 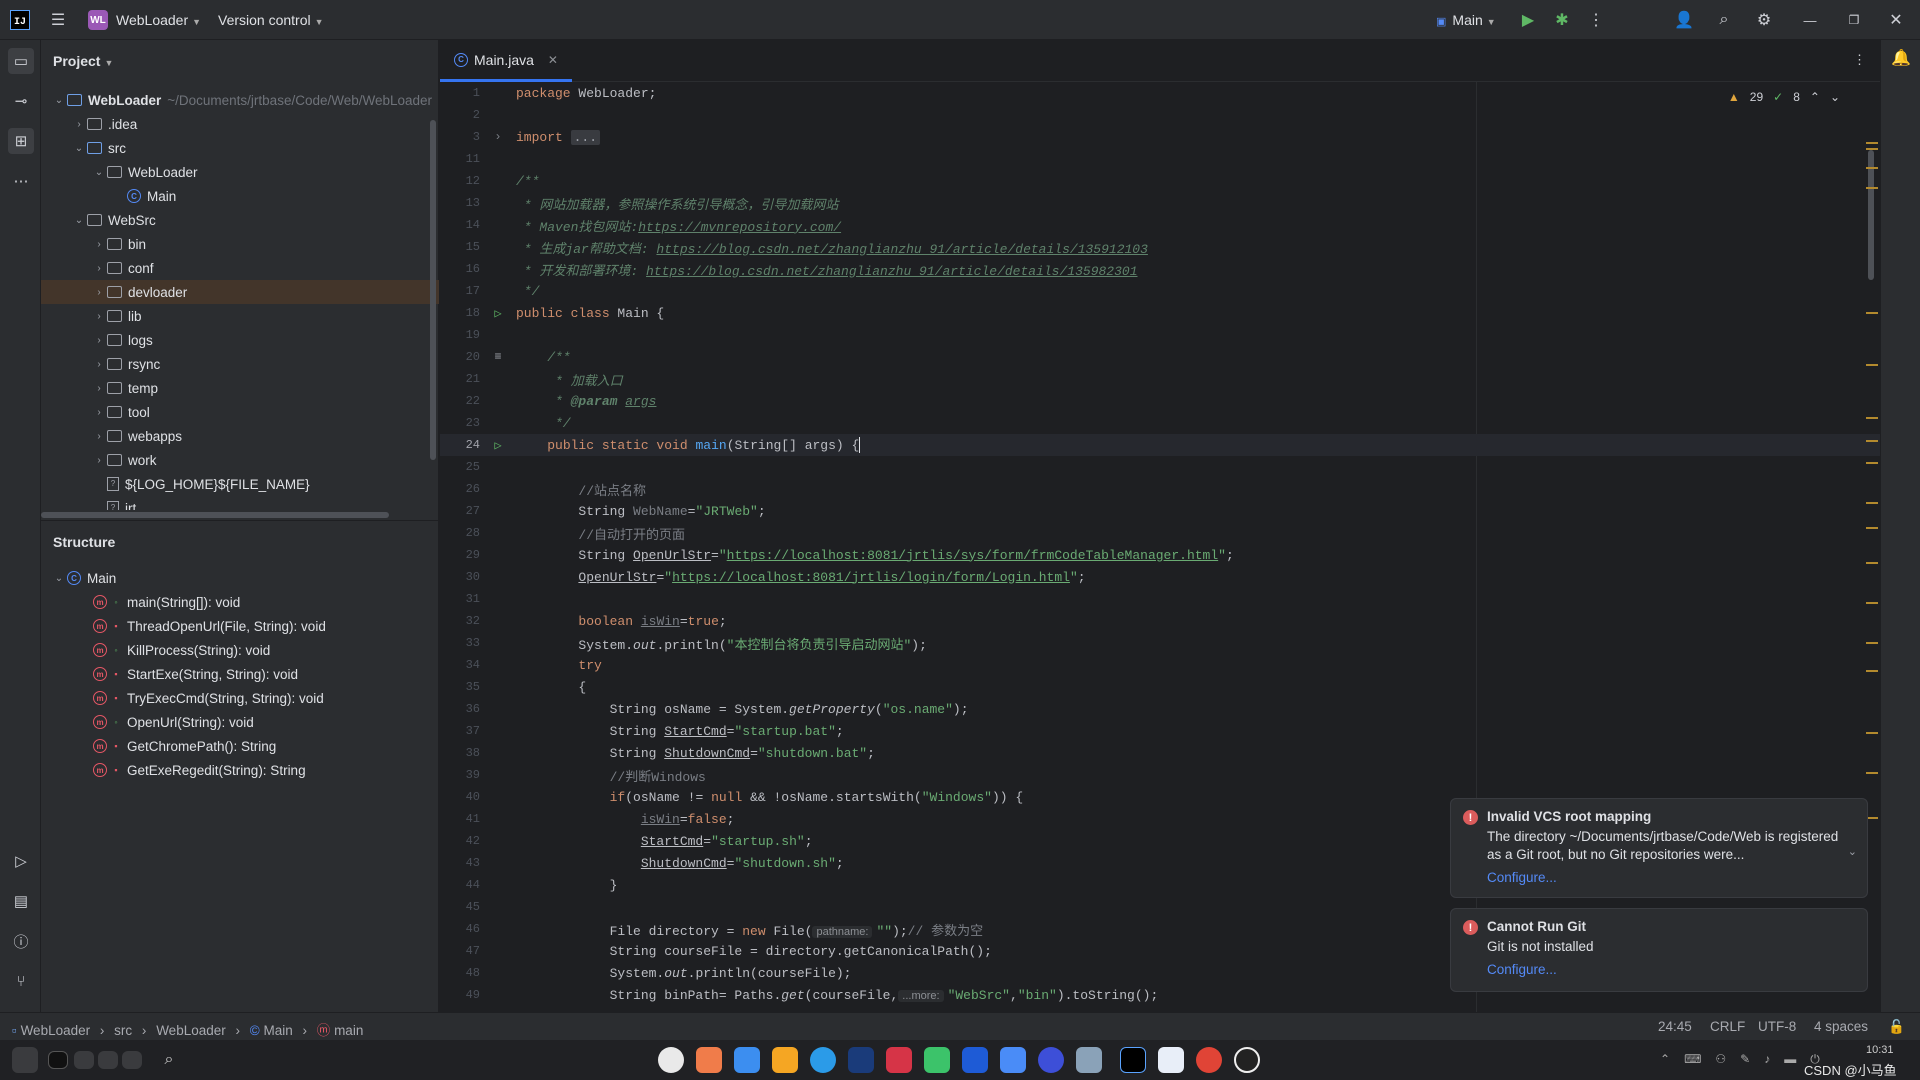 I want to click on run-icon: ▶, so click(x=1528, y=20).